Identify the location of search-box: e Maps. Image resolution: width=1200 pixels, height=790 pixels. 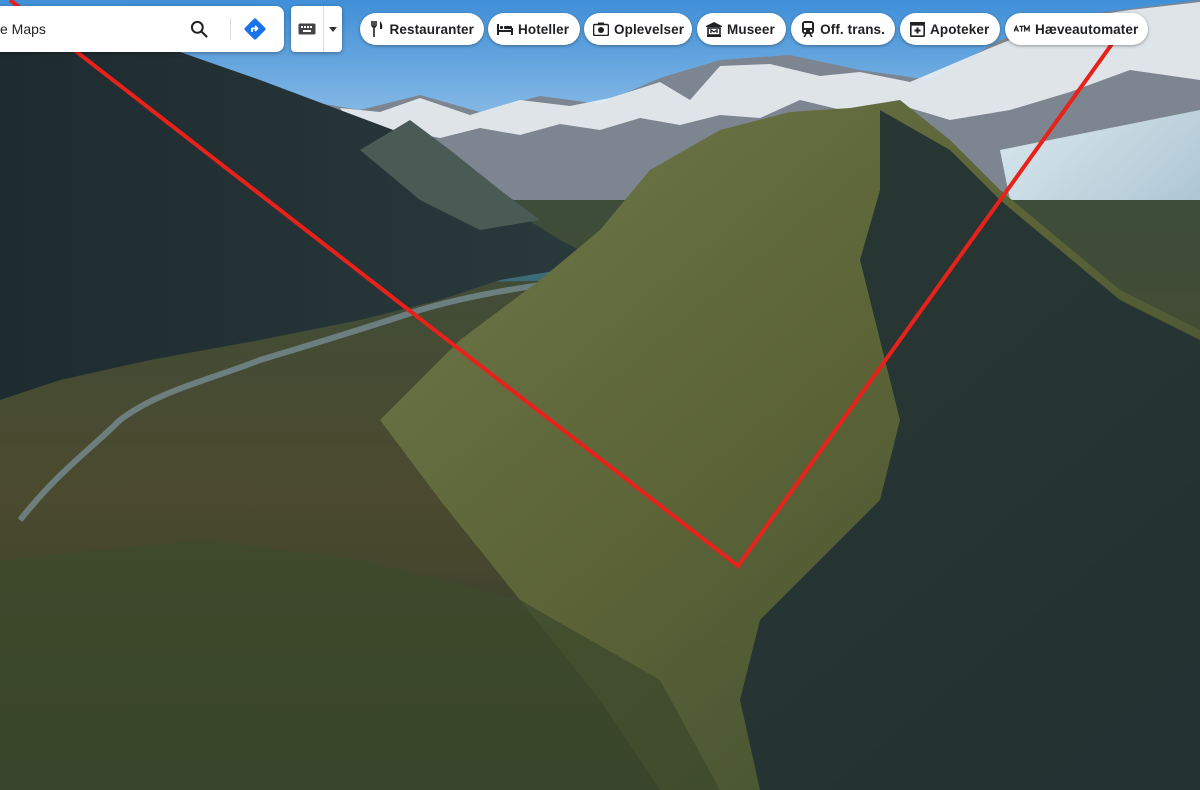
(142, 29).